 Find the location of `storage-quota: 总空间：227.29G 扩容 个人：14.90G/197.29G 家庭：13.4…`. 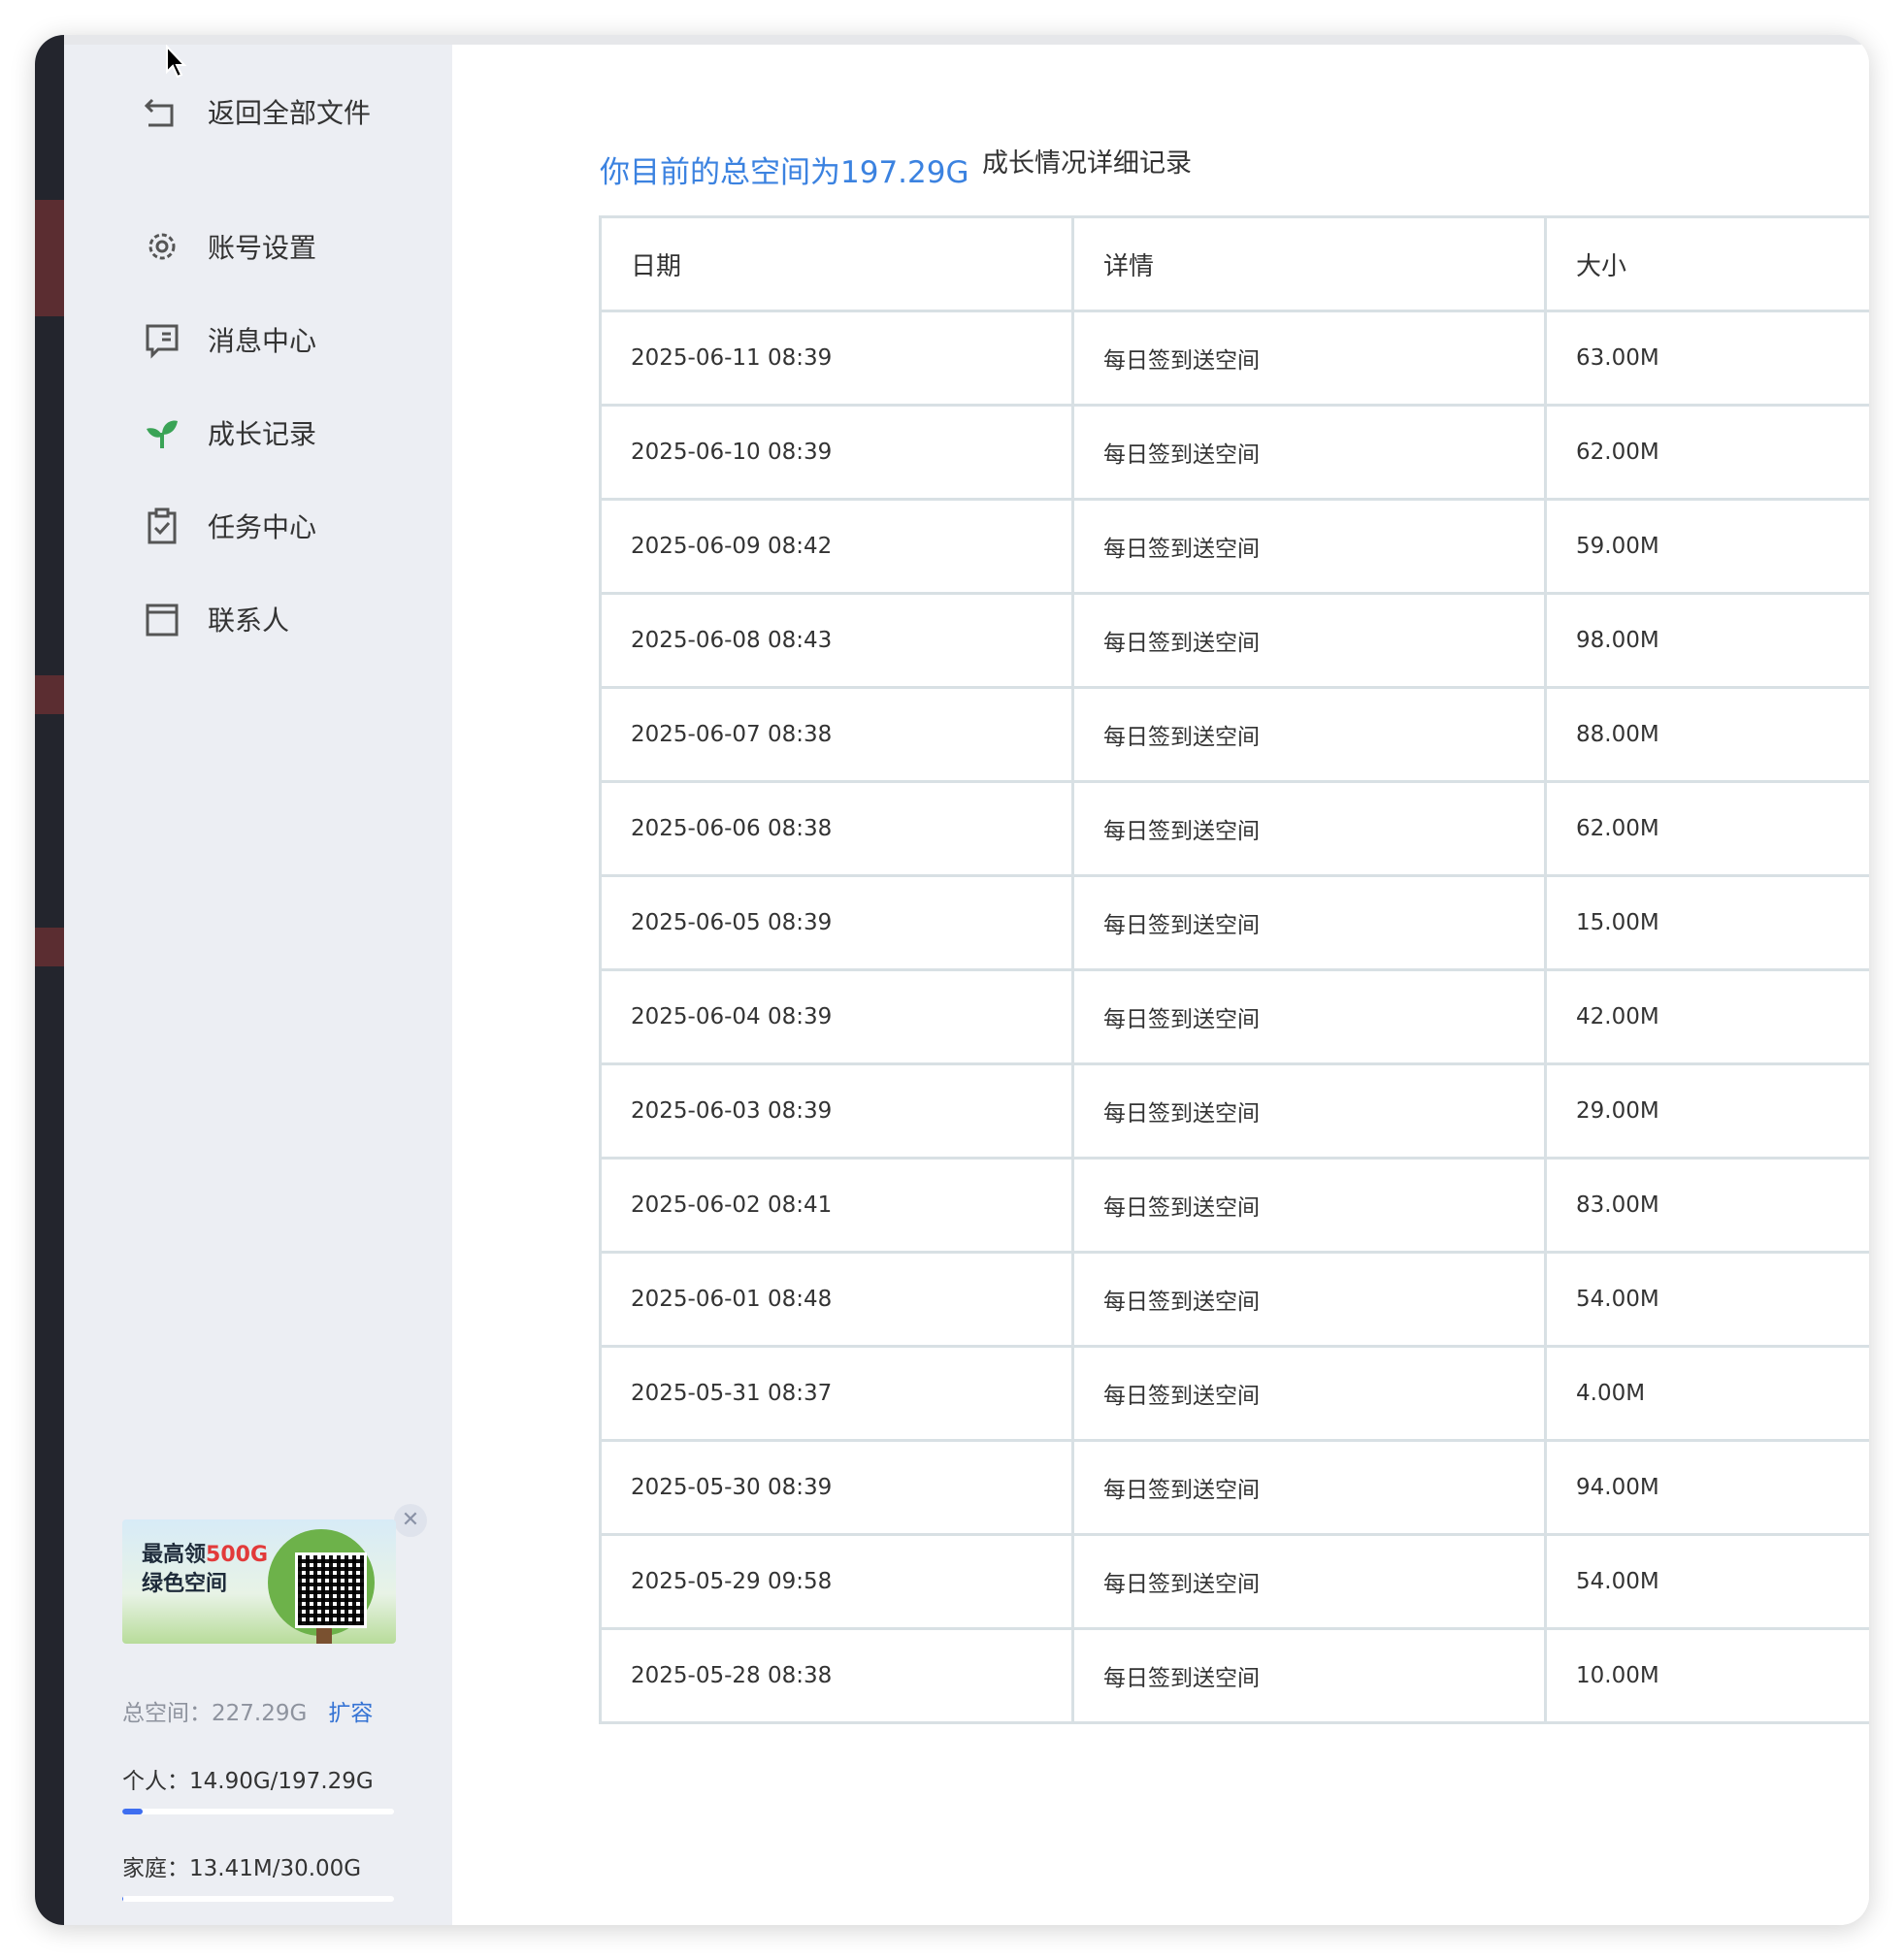

storage-quota: 总空间：227.29G 扩容 个人：14.90G/197.29G 家庭：13.4… is located at coordinates (258, 1798).